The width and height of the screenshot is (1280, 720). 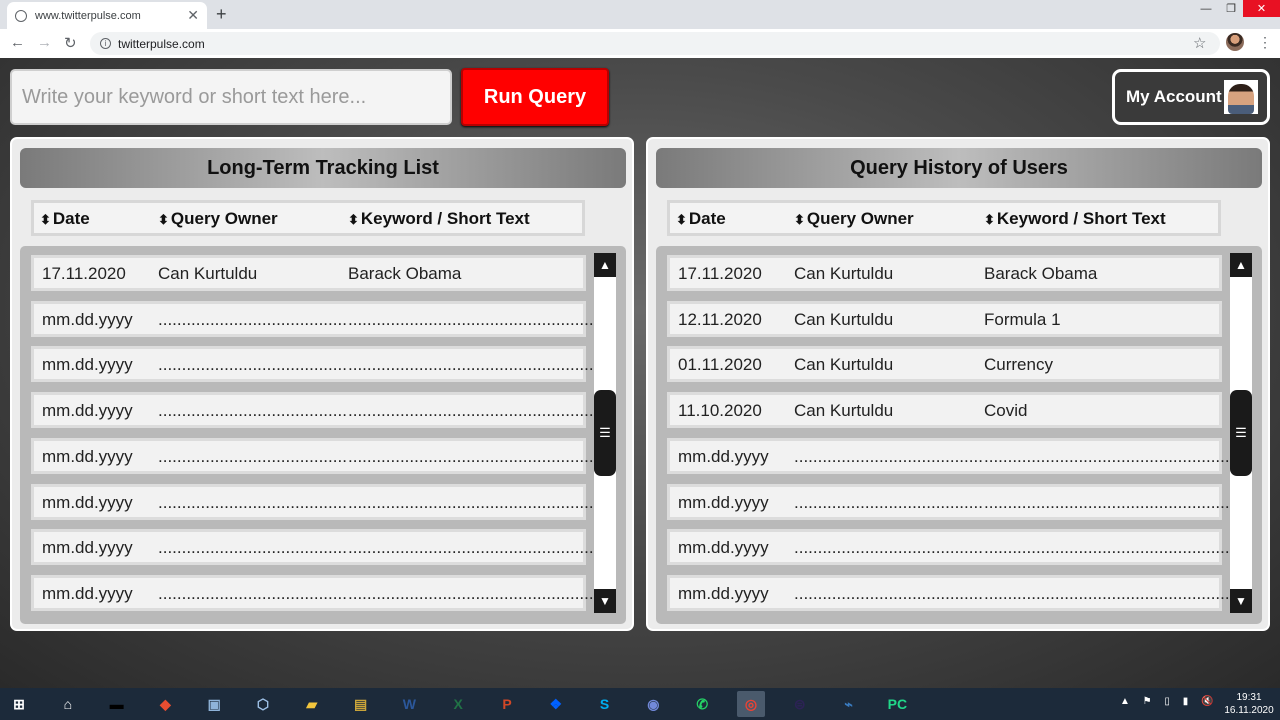 What do you see at coordinates (1191, 97) in the screenshot?
I see `my-account-button: My Account` at bounding box center [1191, 97].